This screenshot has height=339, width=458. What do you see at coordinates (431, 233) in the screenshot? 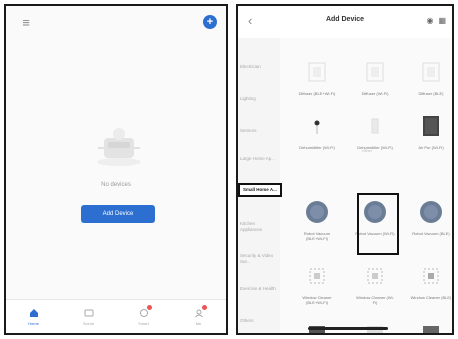
I see `device-name: Robot Vacuum (BLE)` at bounding box center [431, 233].